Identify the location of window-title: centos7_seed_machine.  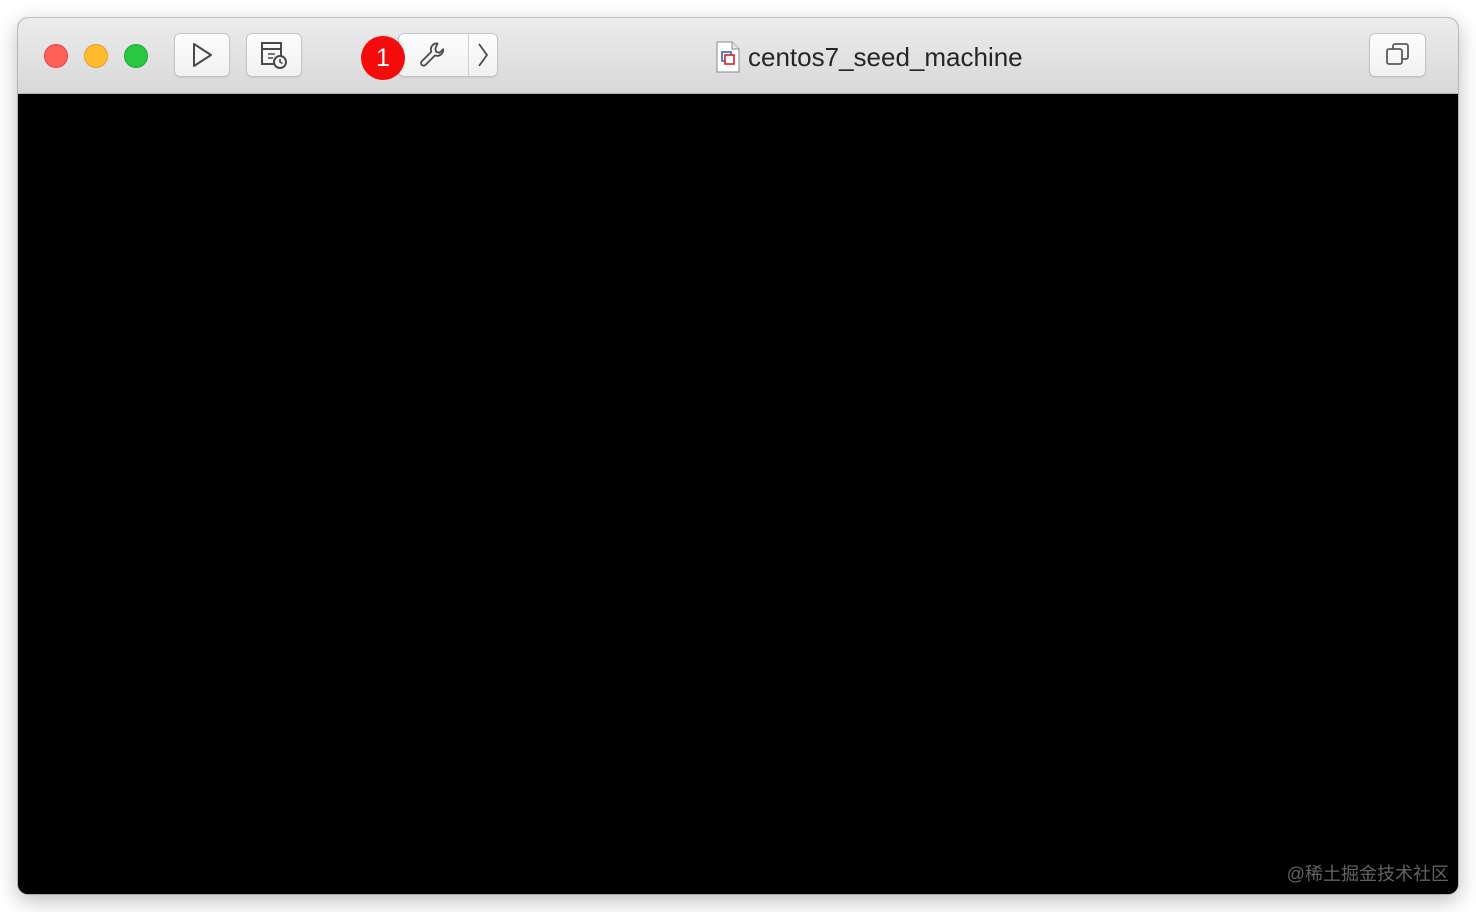
(869, 57).